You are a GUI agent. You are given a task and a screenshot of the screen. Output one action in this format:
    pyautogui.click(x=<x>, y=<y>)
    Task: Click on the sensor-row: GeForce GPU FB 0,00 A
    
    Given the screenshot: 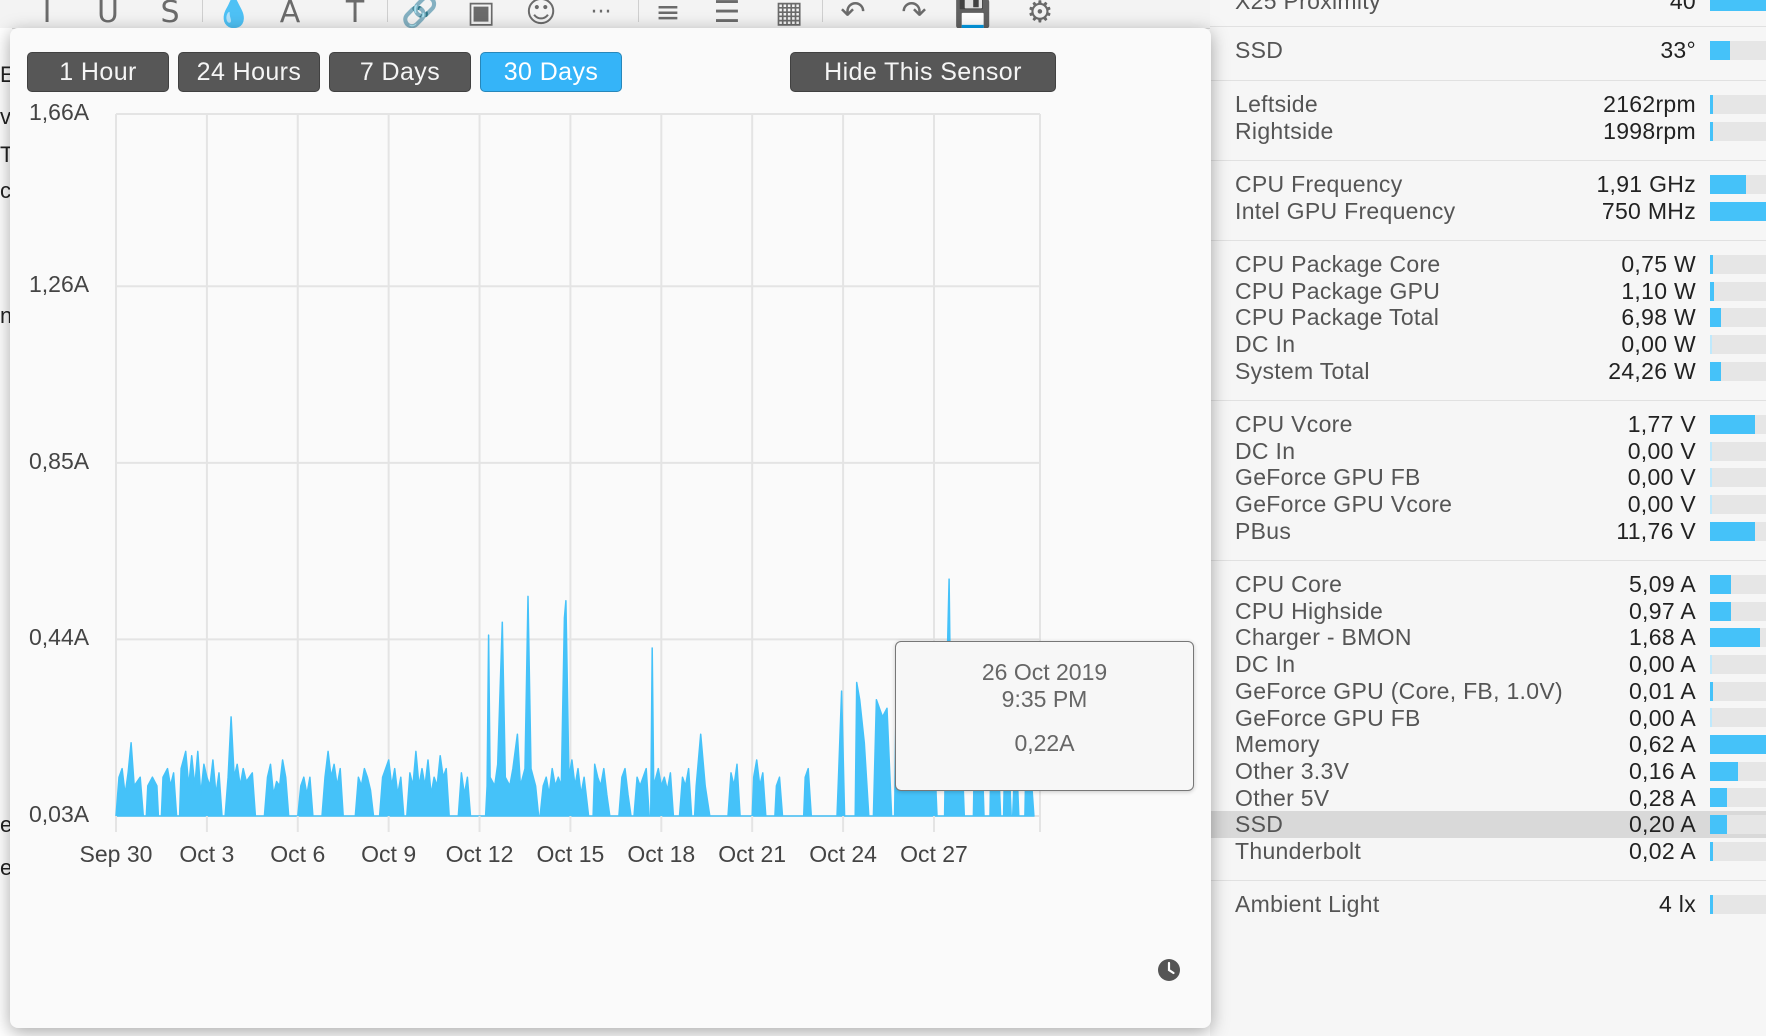 What is the action you would take?
    pyautogui.click(x=1488, y=718)
    